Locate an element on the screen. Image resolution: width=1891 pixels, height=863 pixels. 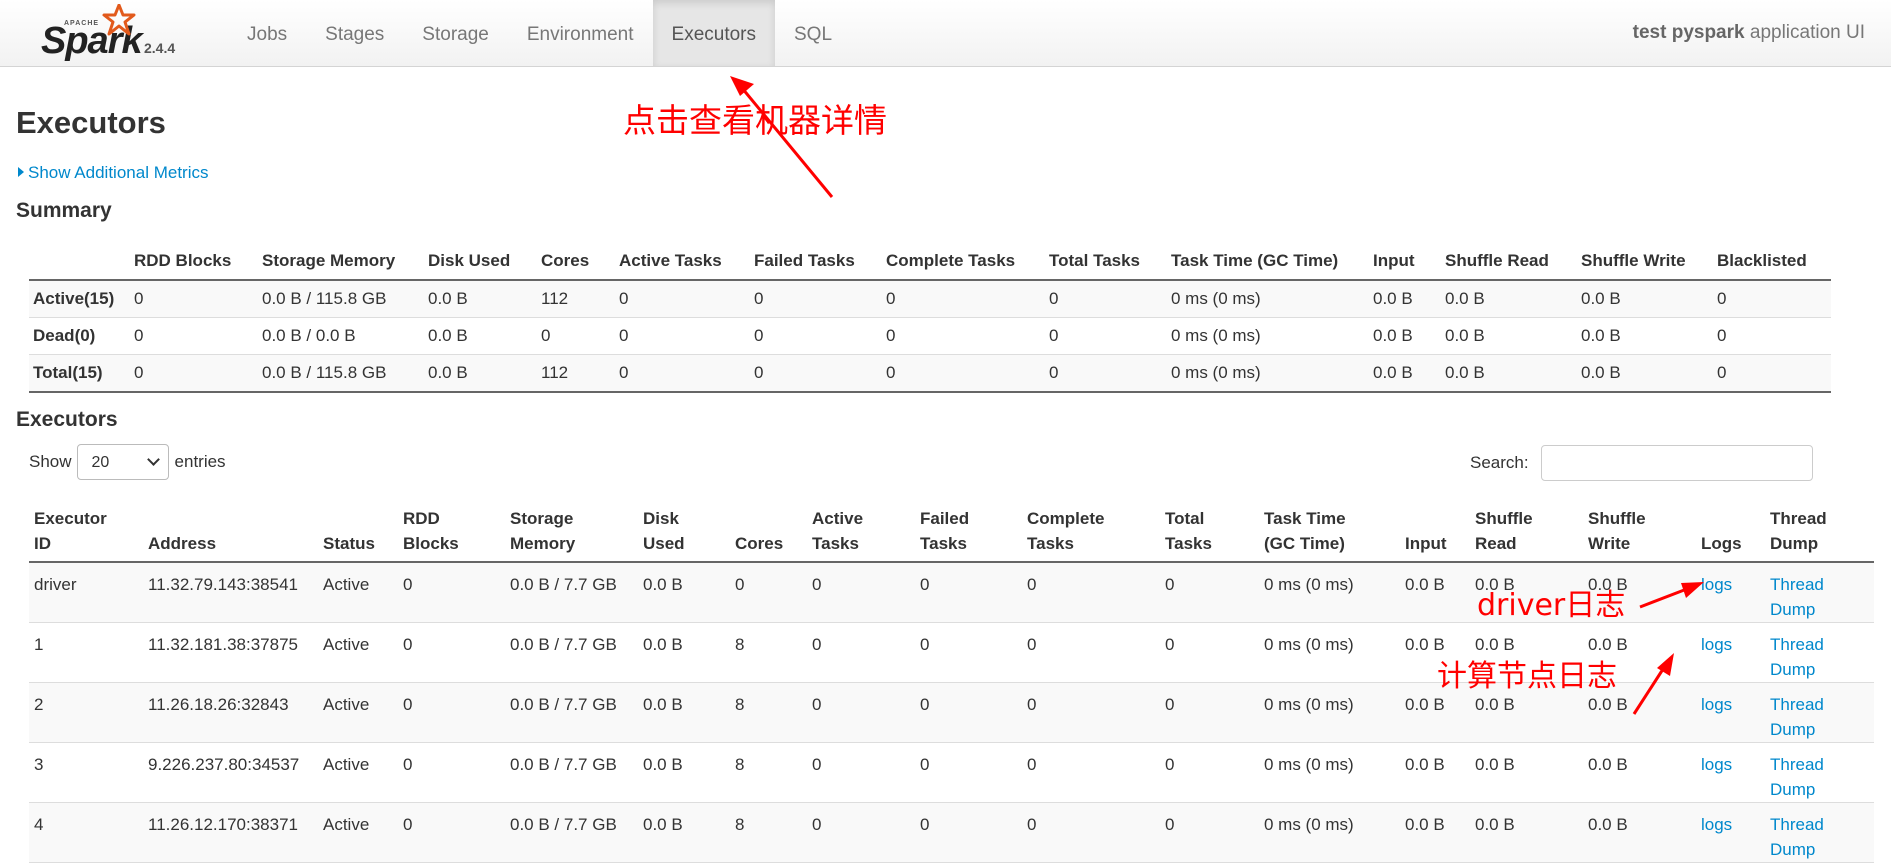
col-header-cores: Cores is located at coordinates (768, 532).